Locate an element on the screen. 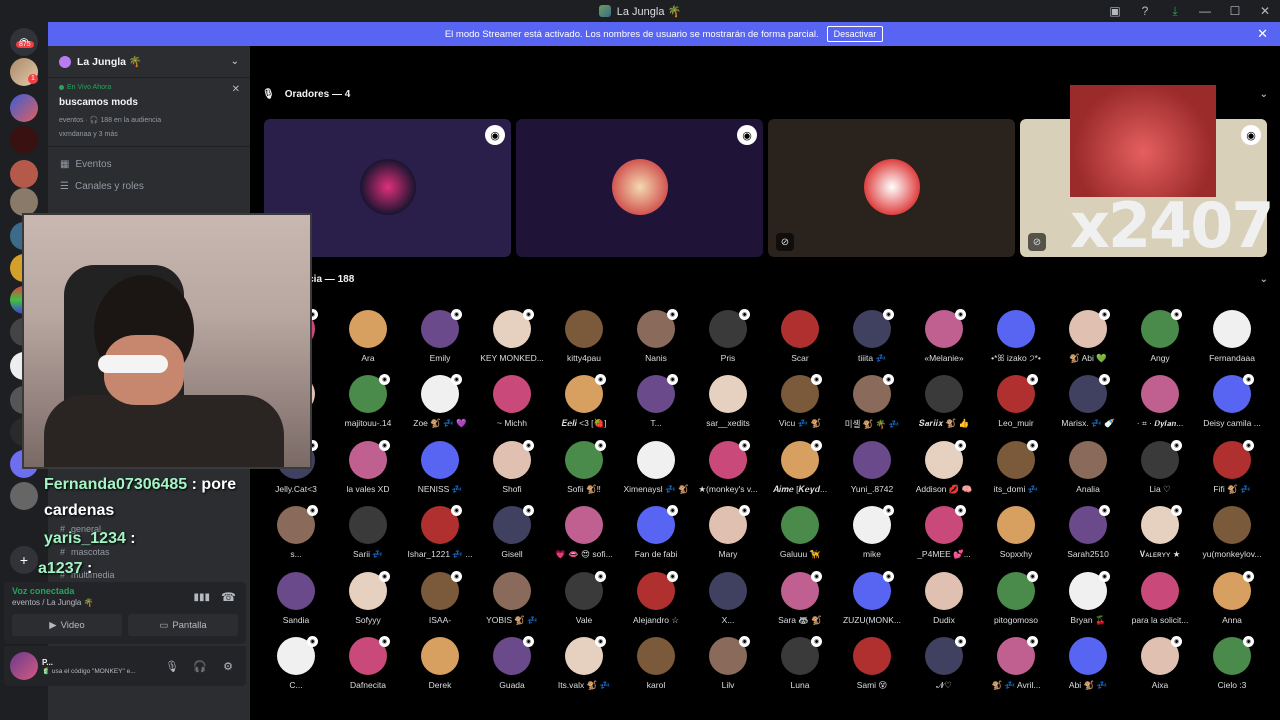 Image resolution: width=1280 pixels, height=720 pixels. audience-member: Abi 🐒 💤 is located at coordinates (1088, 667).